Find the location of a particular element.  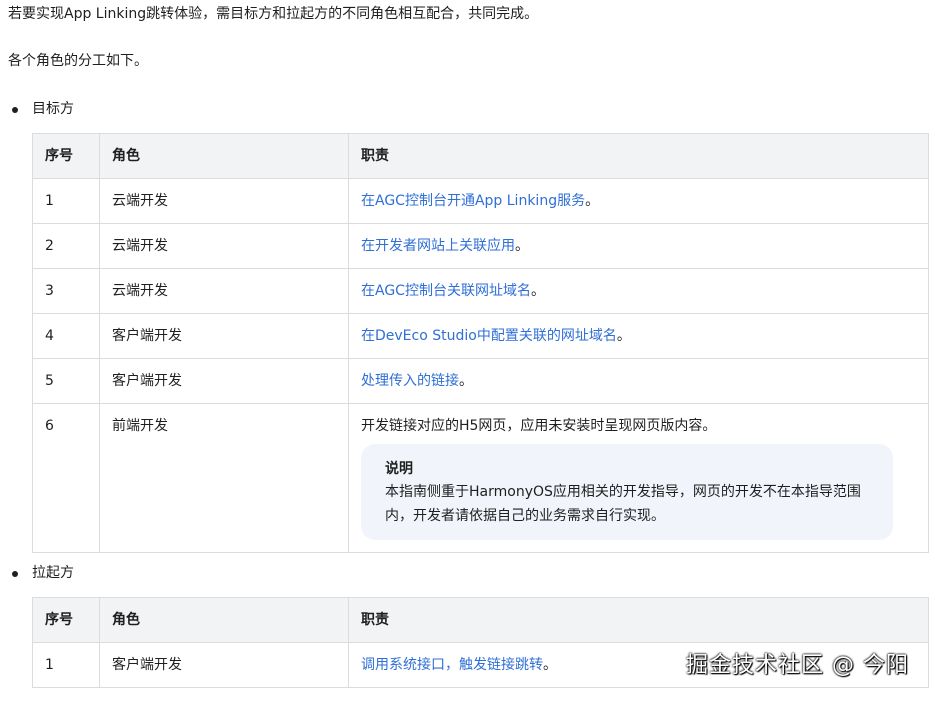

duty-link: 在AGC控制台开通App Linking服务 is located at coordinates (473, 201).